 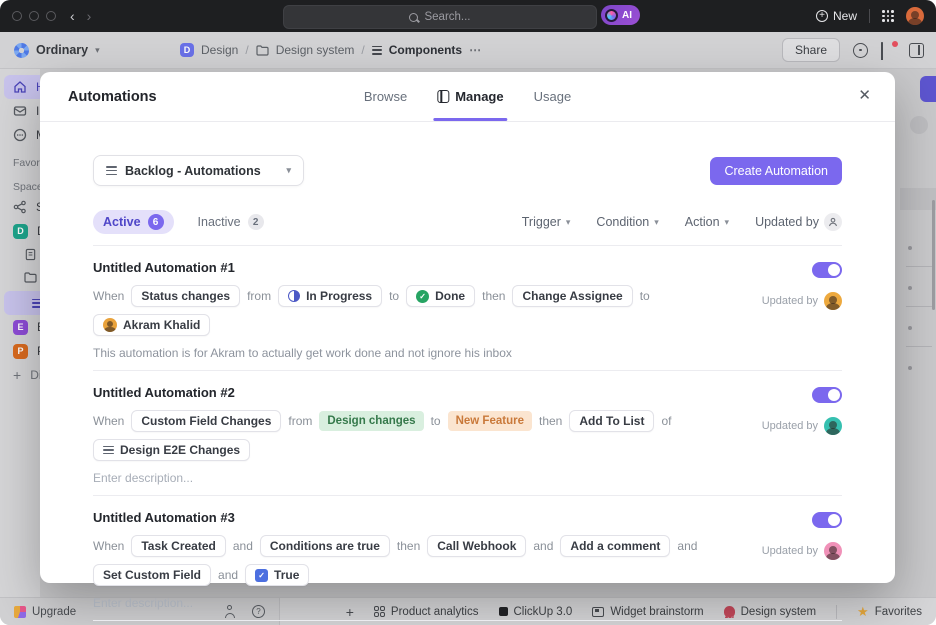 I want to click on automation-chip: ✓ Done, so click(x=441, y=296).